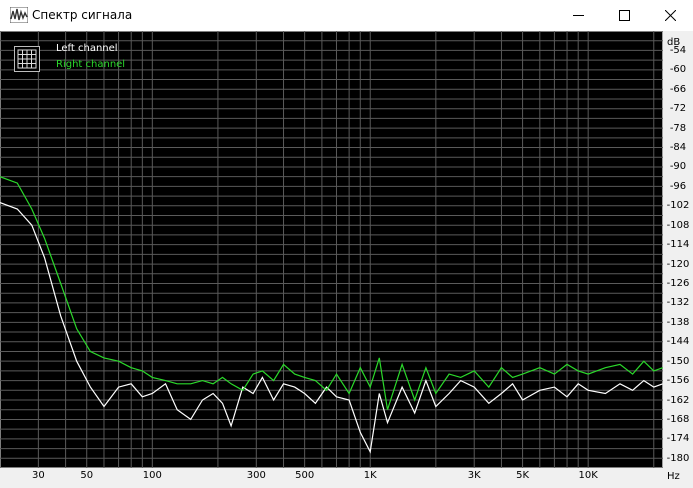 The width and height of the screenshot is (693, 488). Describe the element at coordinates (678, 458) in the screenshot. I see `y-tick-label: -180` at that location.